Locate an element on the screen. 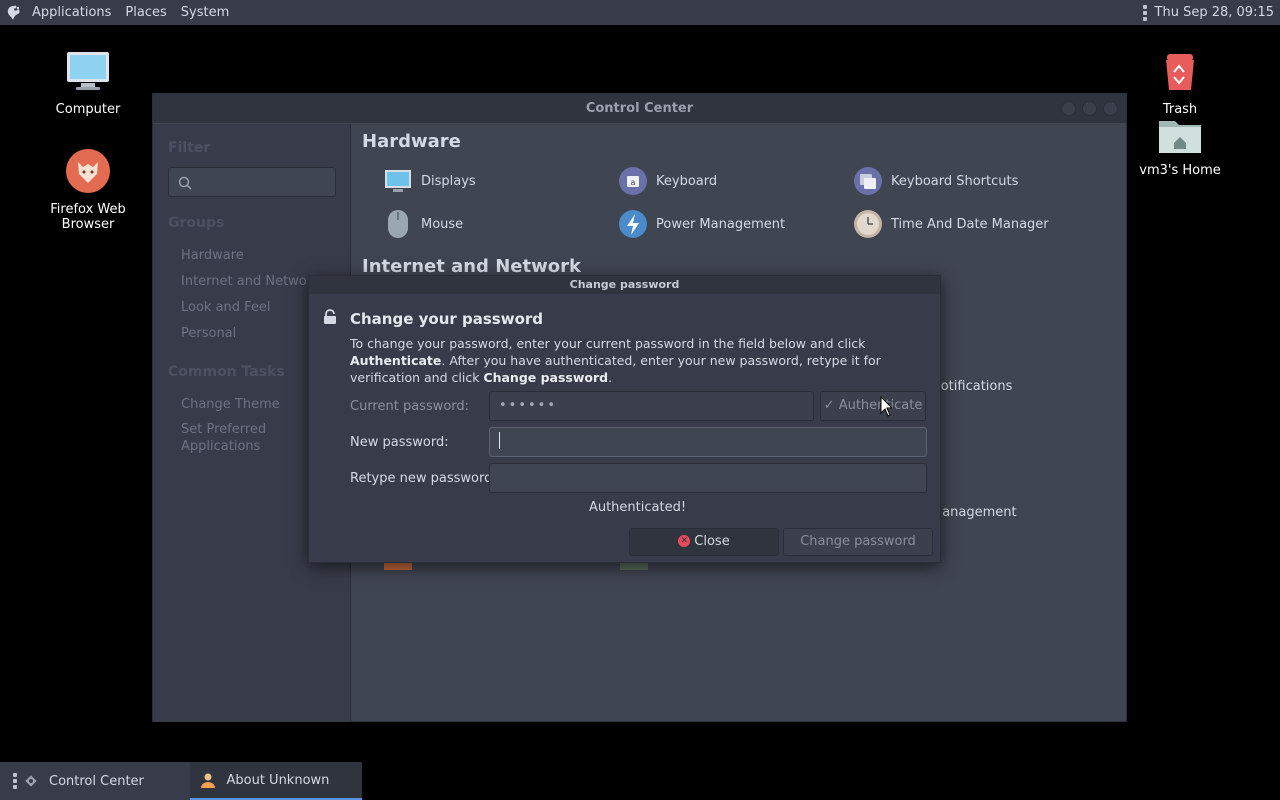  sidebar-item-hardware: Hardware is located at coordinates (251, 255).